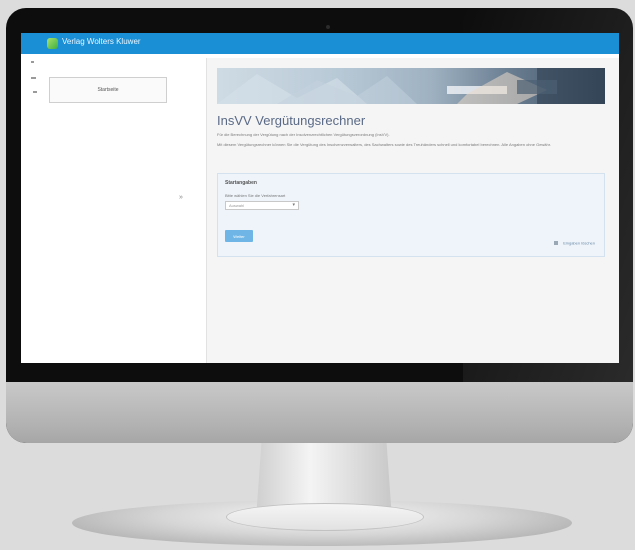 The width and height of the screenshot is (635, 550). What do you see at coordinates (255, 195) in the screenshot?
I see `procedure-type-label: Bitte wählen Sie die Verfahrensart` at bounding box center [255, 195].